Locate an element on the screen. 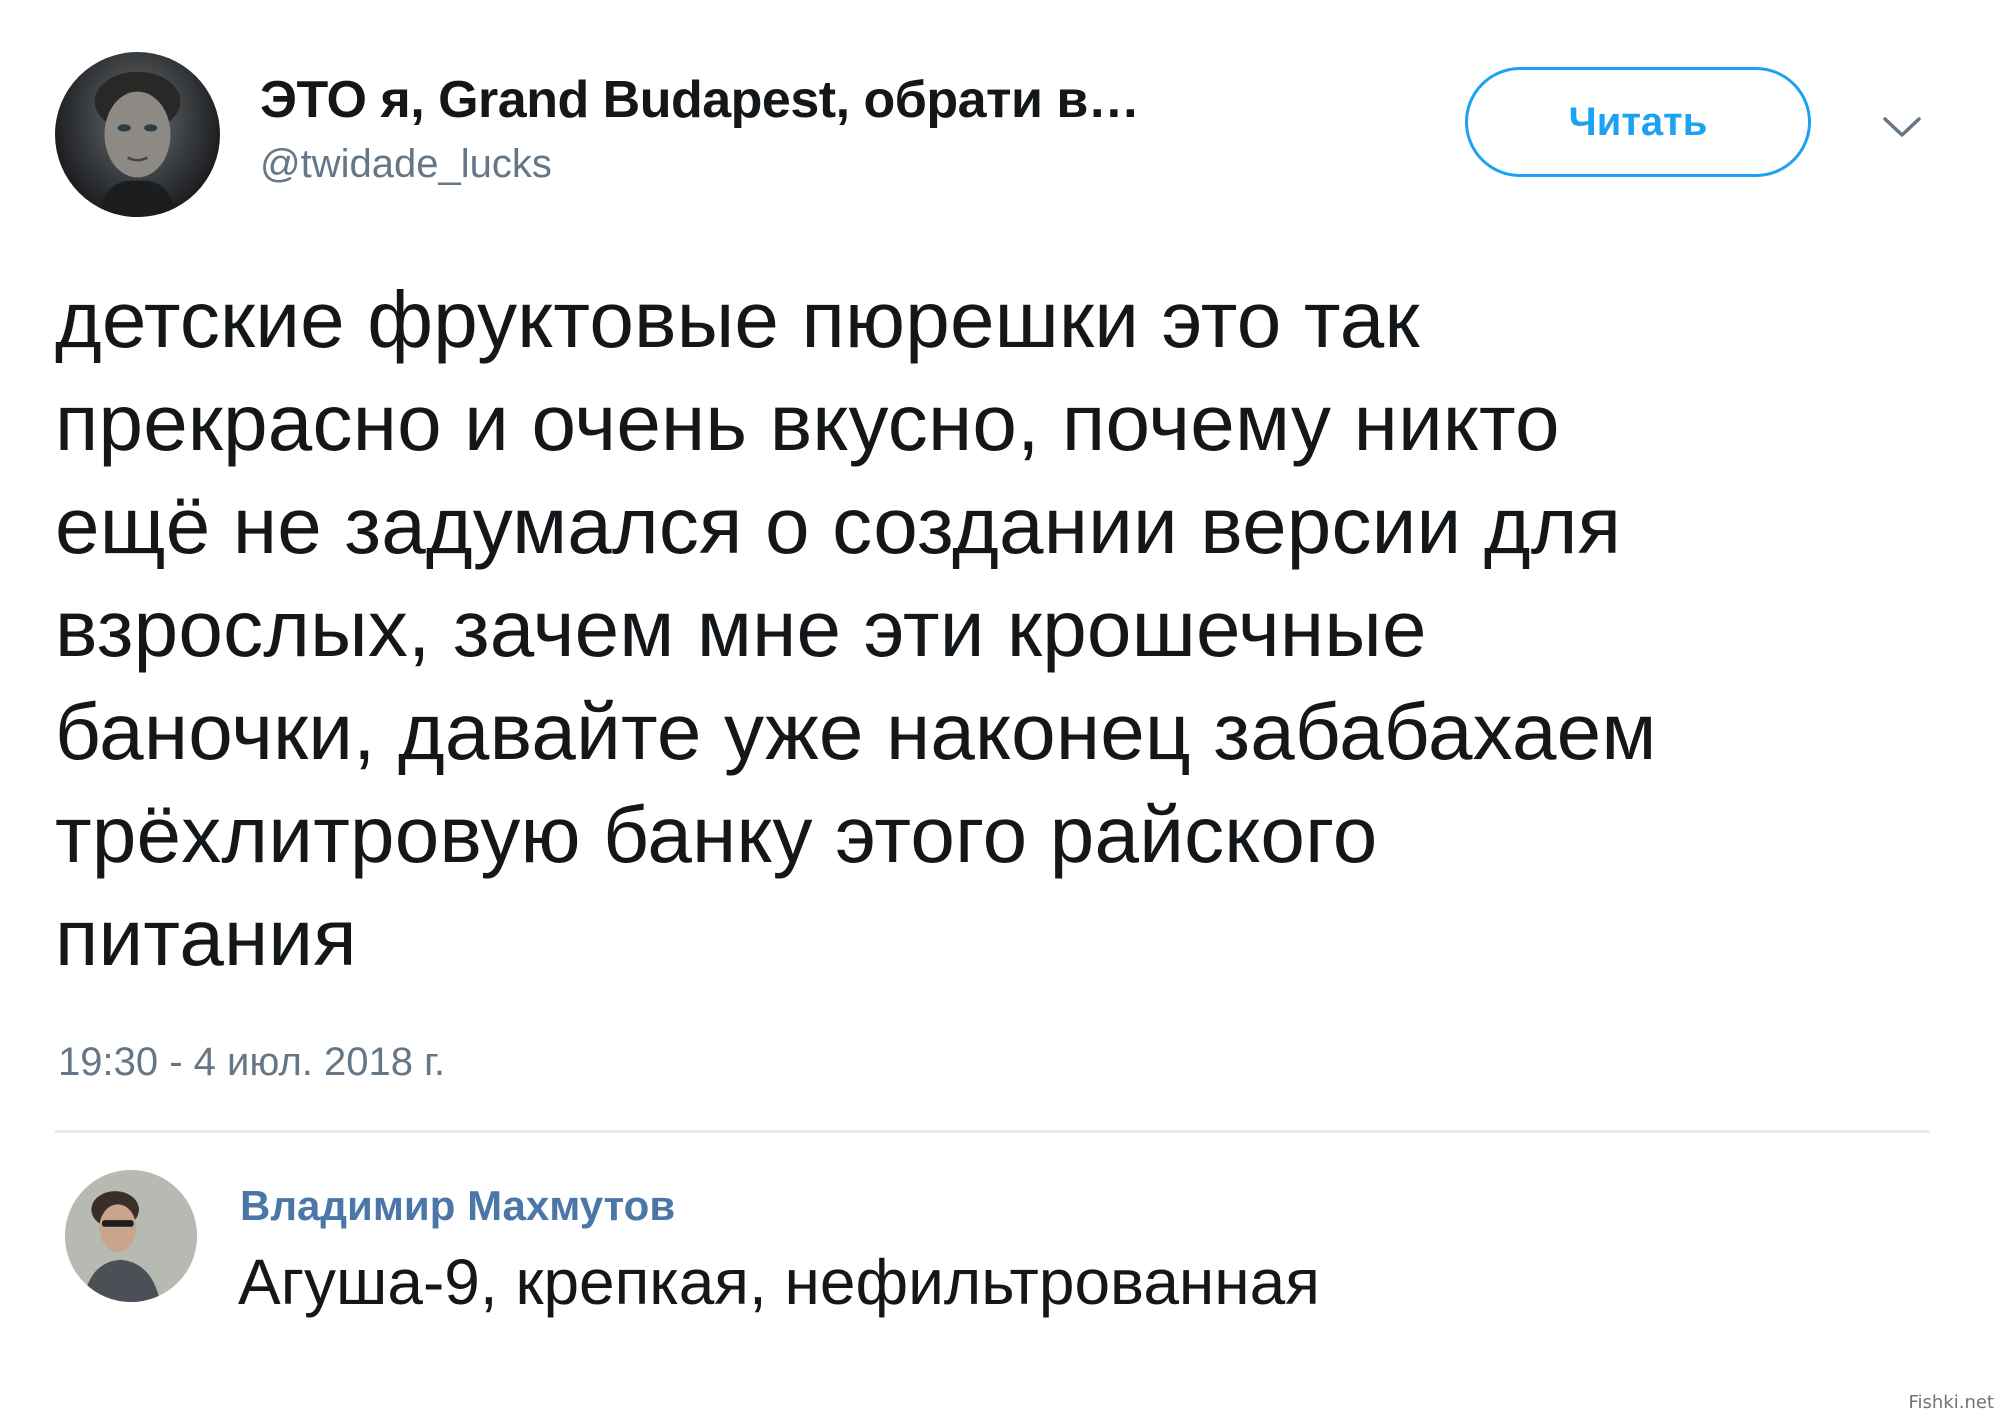  reply-text: Агуша-9, крепкая, нефильтрованная is located at coordinates (779, 1282).